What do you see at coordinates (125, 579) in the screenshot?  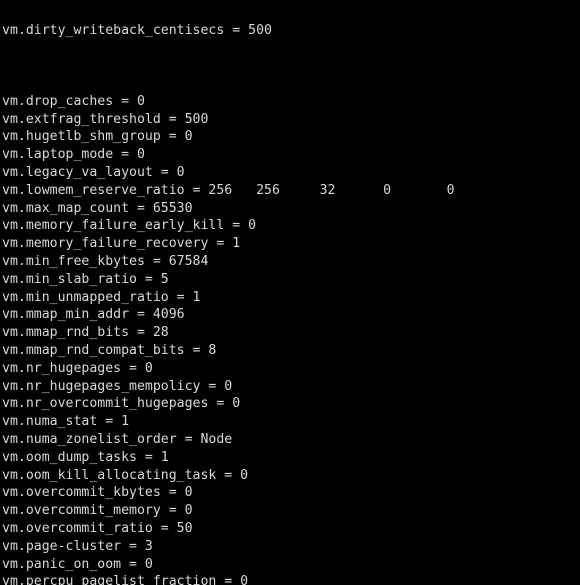 I see `terminal-line: vm.percpu_pagelist_fraction = 0` at bounding box center [125, 579].